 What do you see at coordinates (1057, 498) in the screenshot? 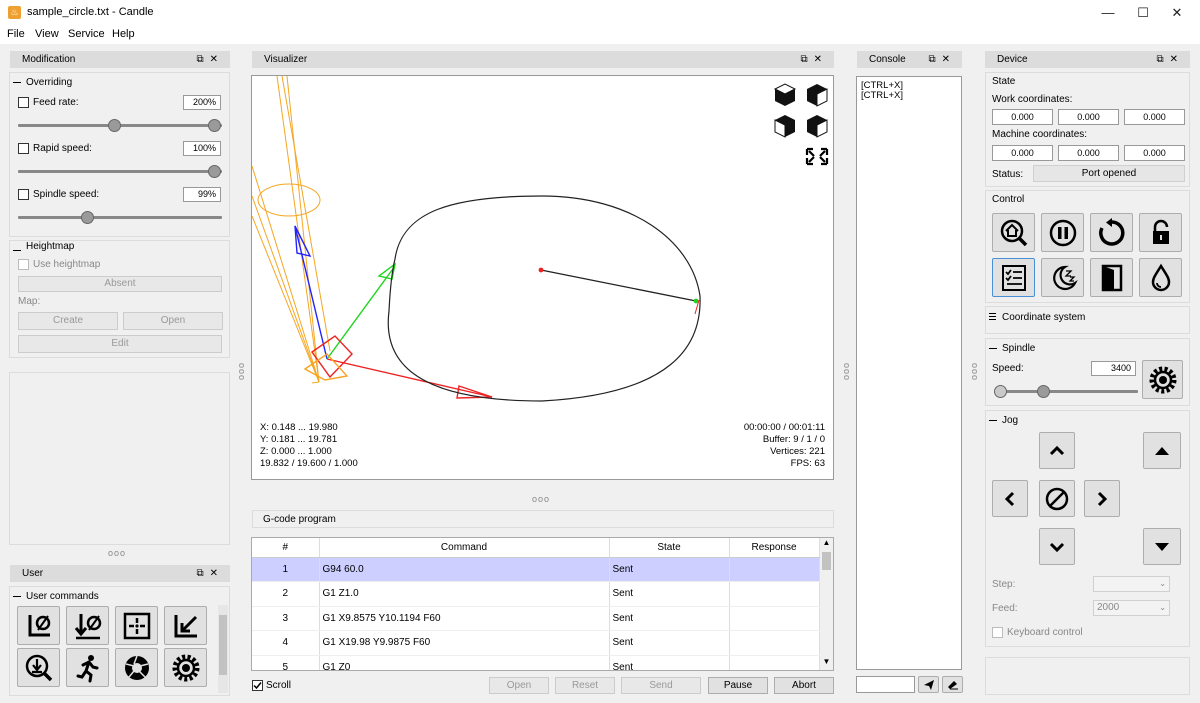
I see `jog-stop-button` at bounding box center [1057, 498].